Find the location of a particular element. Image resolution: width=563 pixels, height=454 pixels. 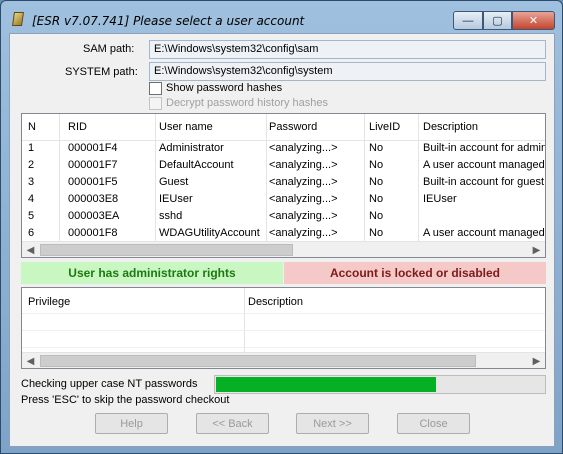

show-hashes-checkbox is located at coordinates (155, 88).